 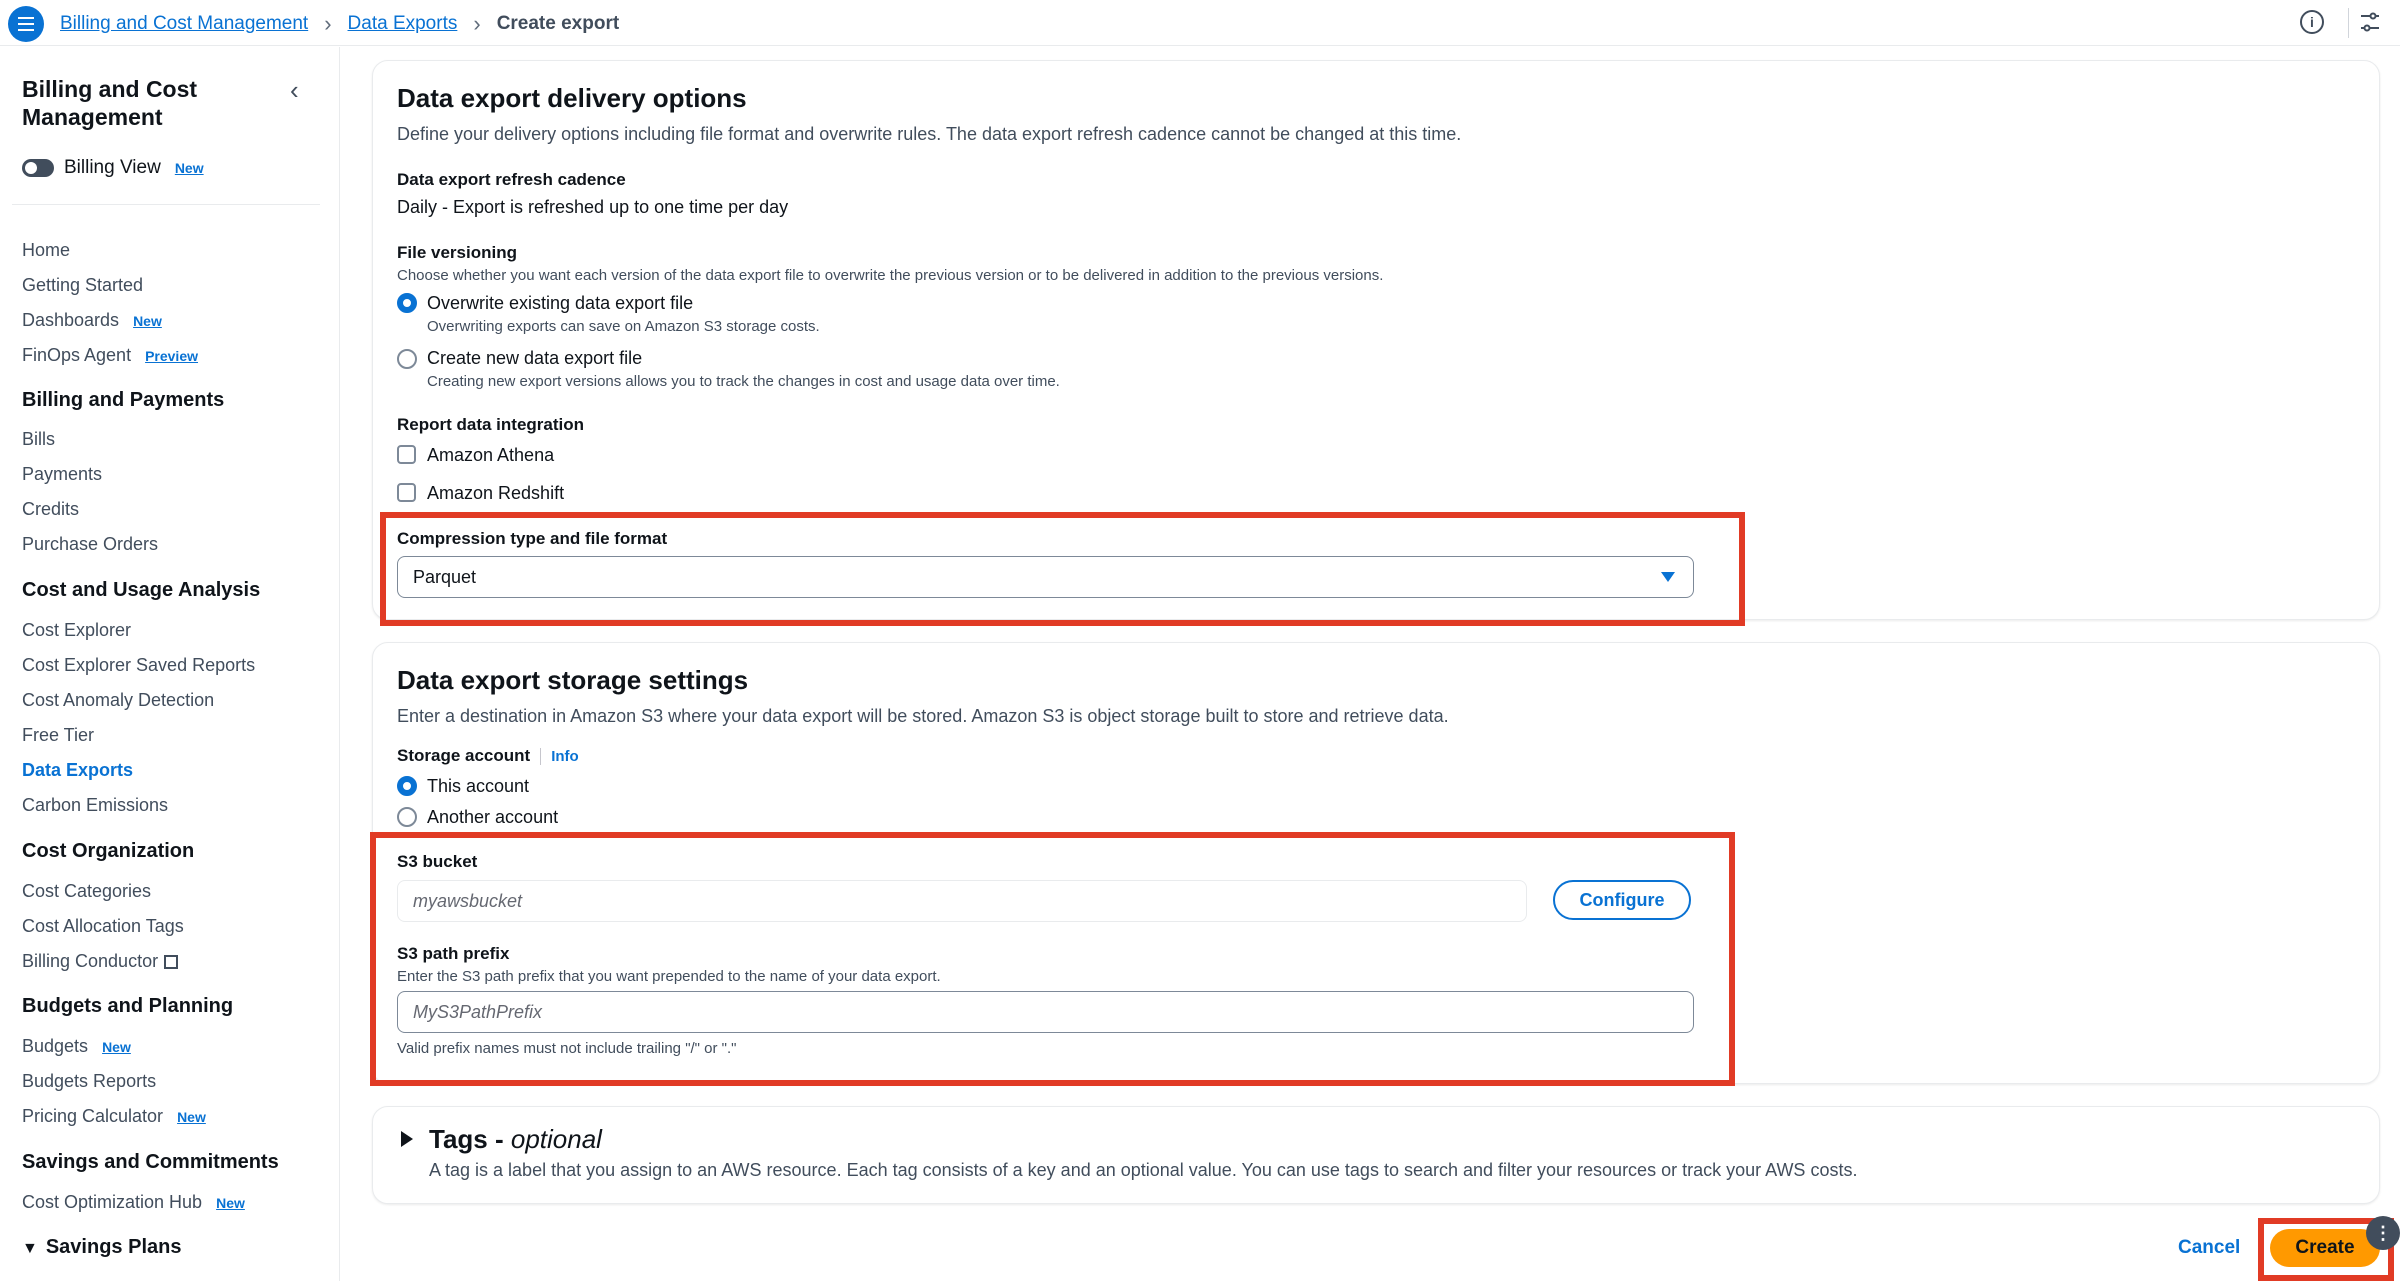 I want to click on athena-checkbox, so click(x=406, y=454).